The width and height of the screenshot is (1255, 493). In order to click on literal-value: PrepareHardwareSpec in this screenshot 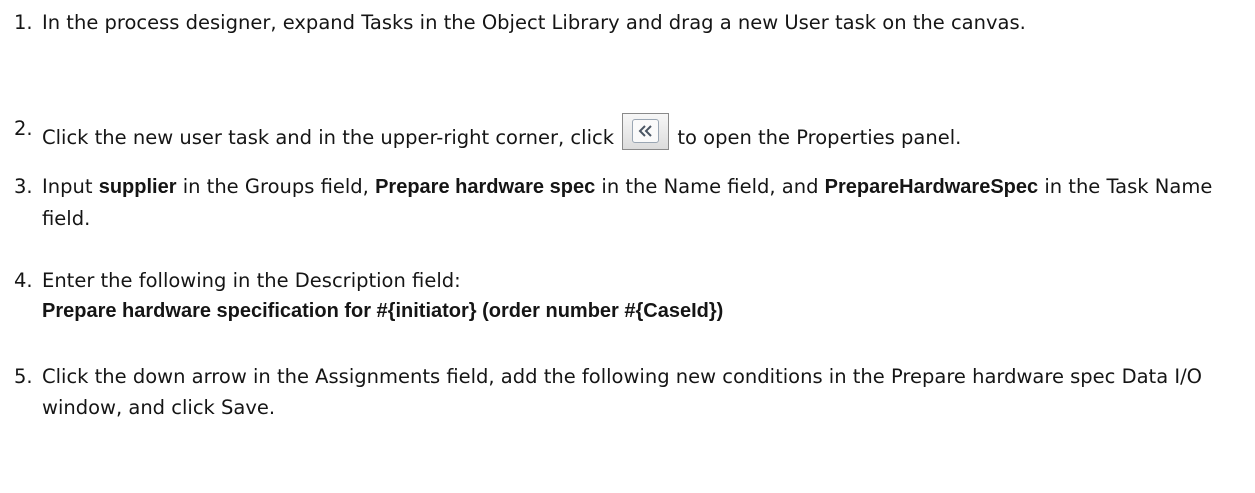, I will do `click(931, 187)`.